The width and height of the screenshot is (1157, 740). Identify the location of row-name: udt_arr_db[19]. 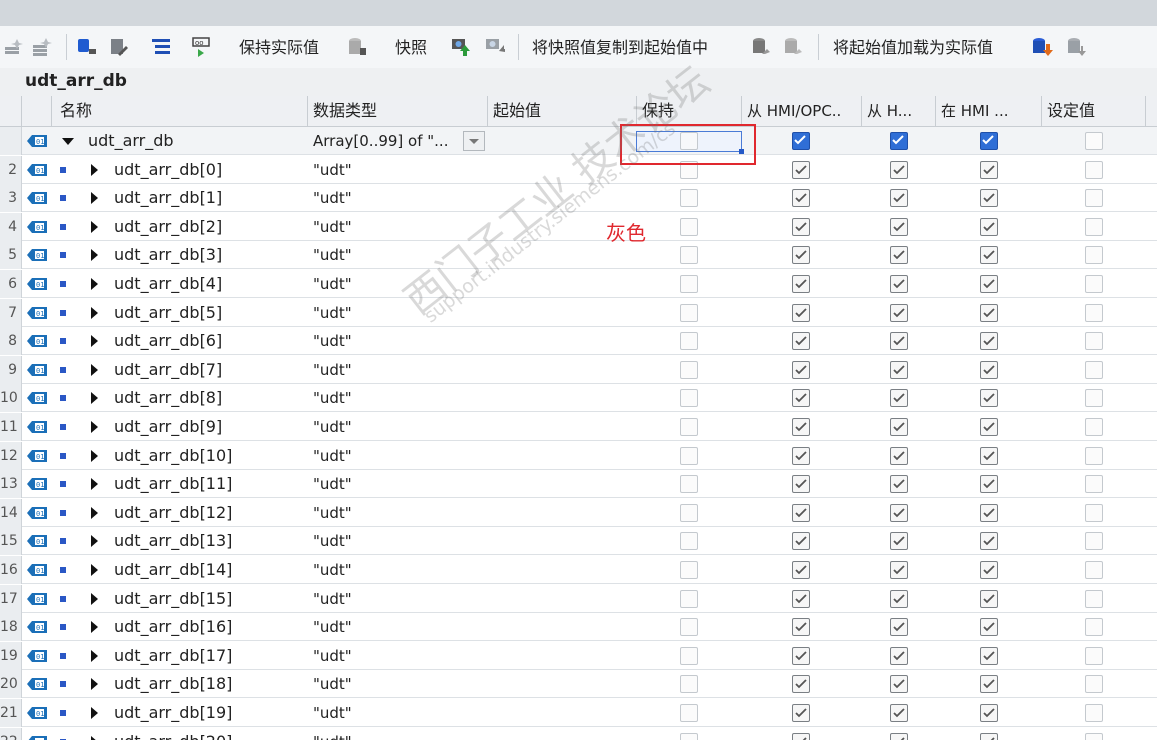
(173, 713).